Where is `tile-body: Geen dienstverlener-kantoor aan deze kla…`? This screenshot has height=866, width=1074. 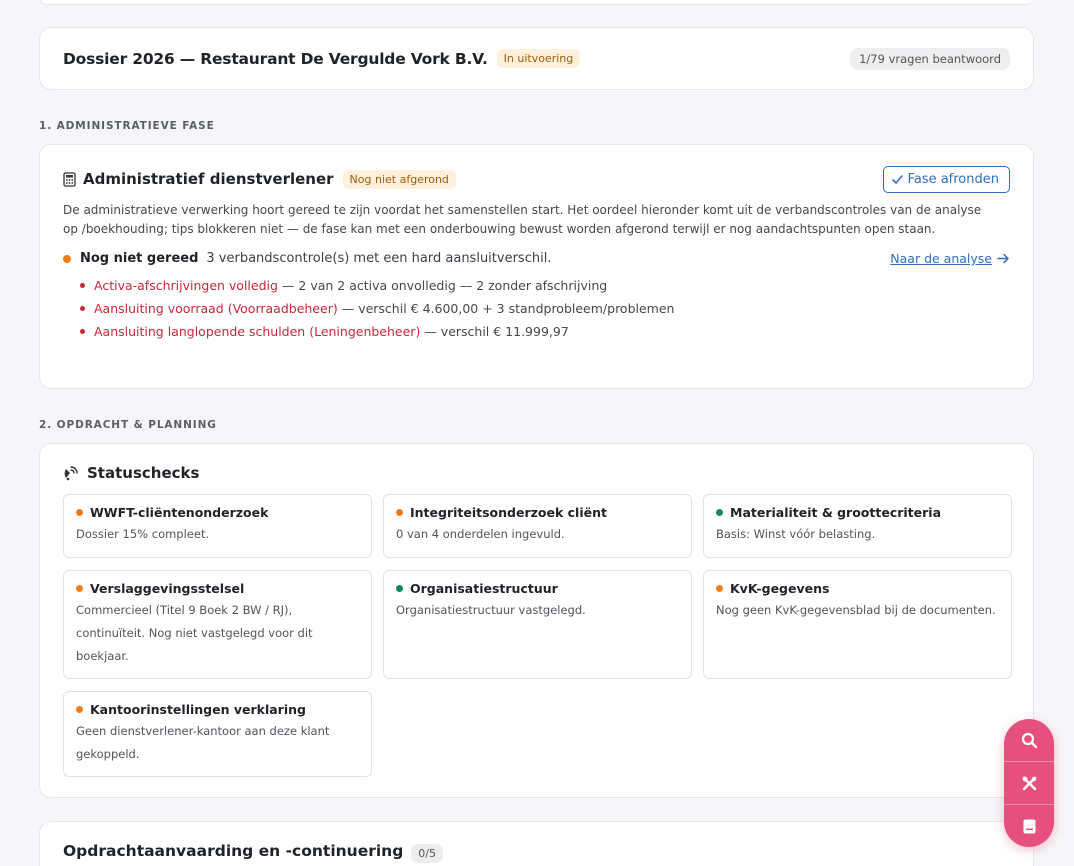
tile-body: Geen dienstverlener-kantoor aan deze kla… is located at coordinates (203, 742).